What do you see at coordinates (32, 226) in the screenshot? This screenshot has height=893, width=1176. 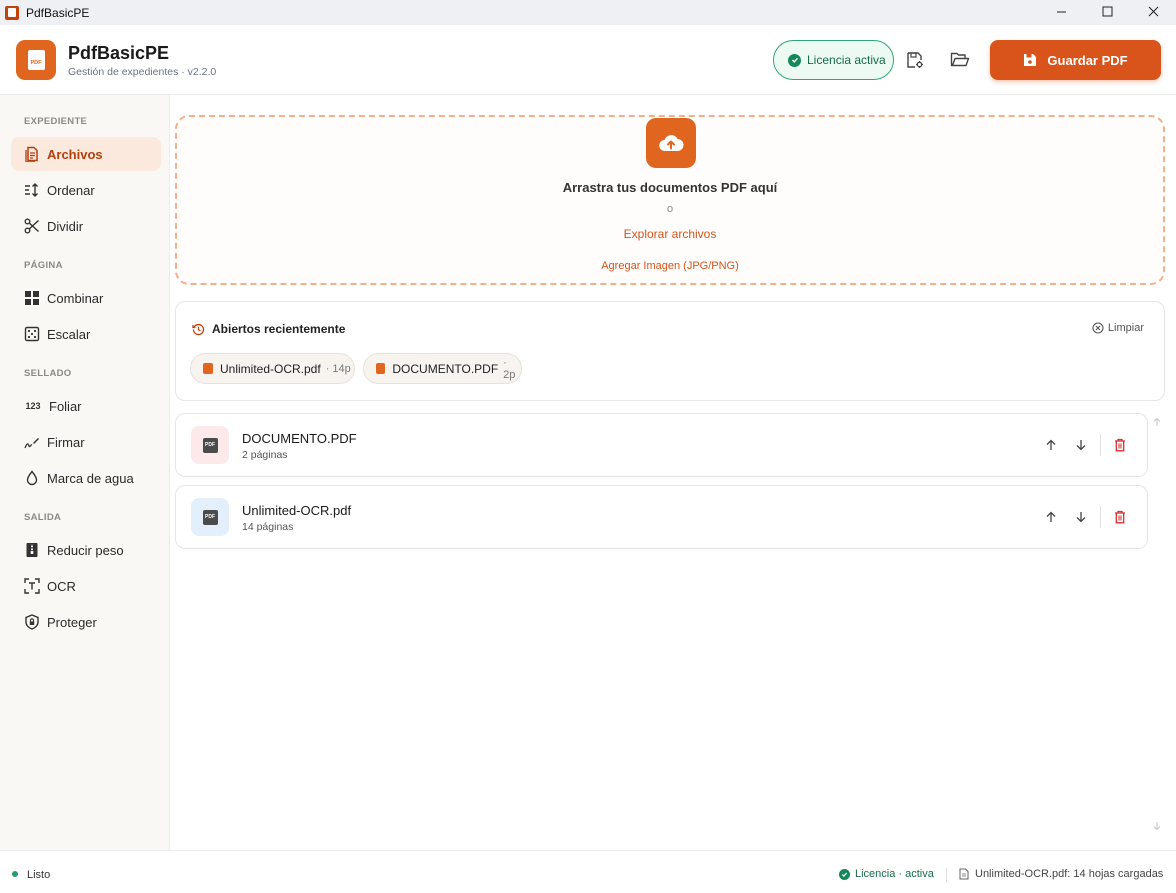 I see `scissors-icon` at bounding box center [32, 226].